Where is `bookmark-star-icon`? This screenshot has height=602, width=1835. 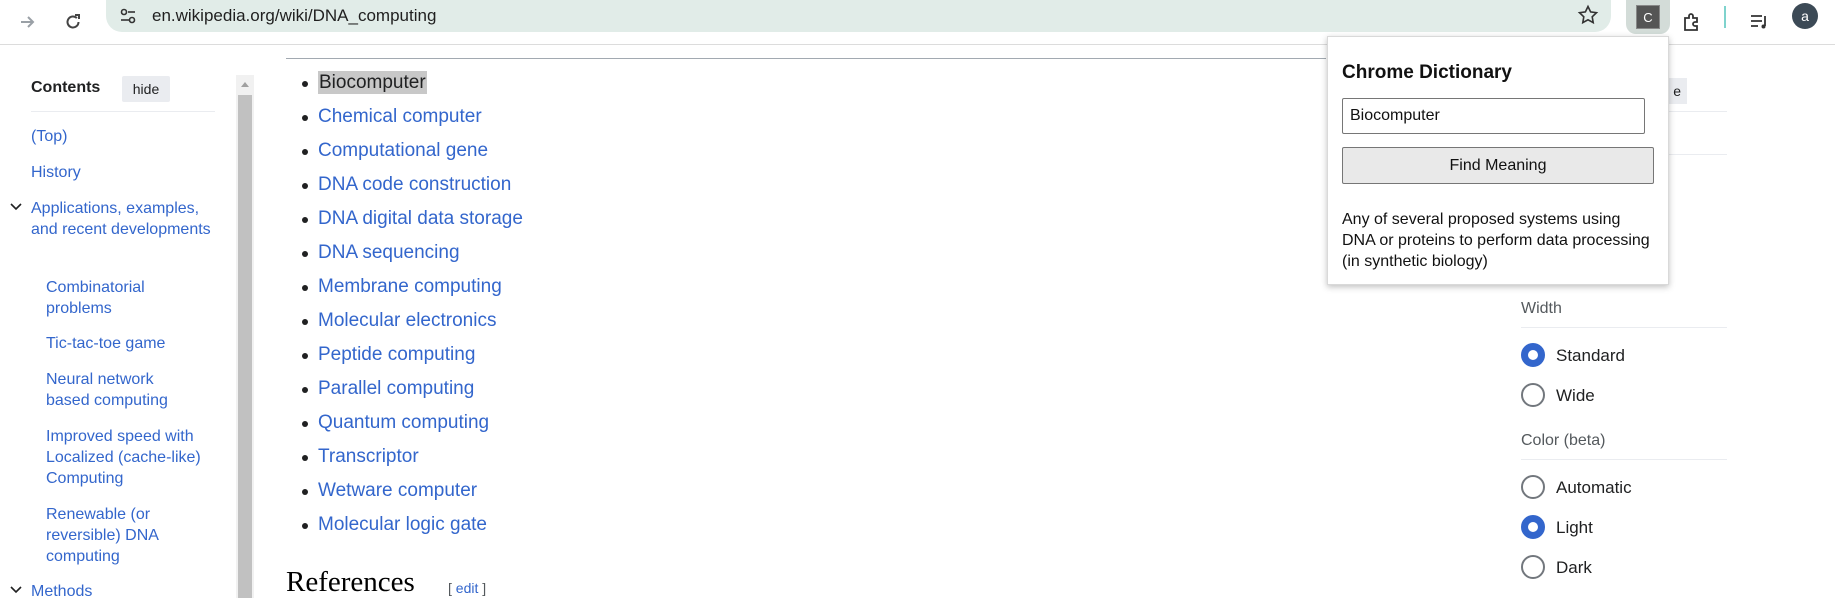 bookmark-star-icon is located at coordinates (1588, 17).